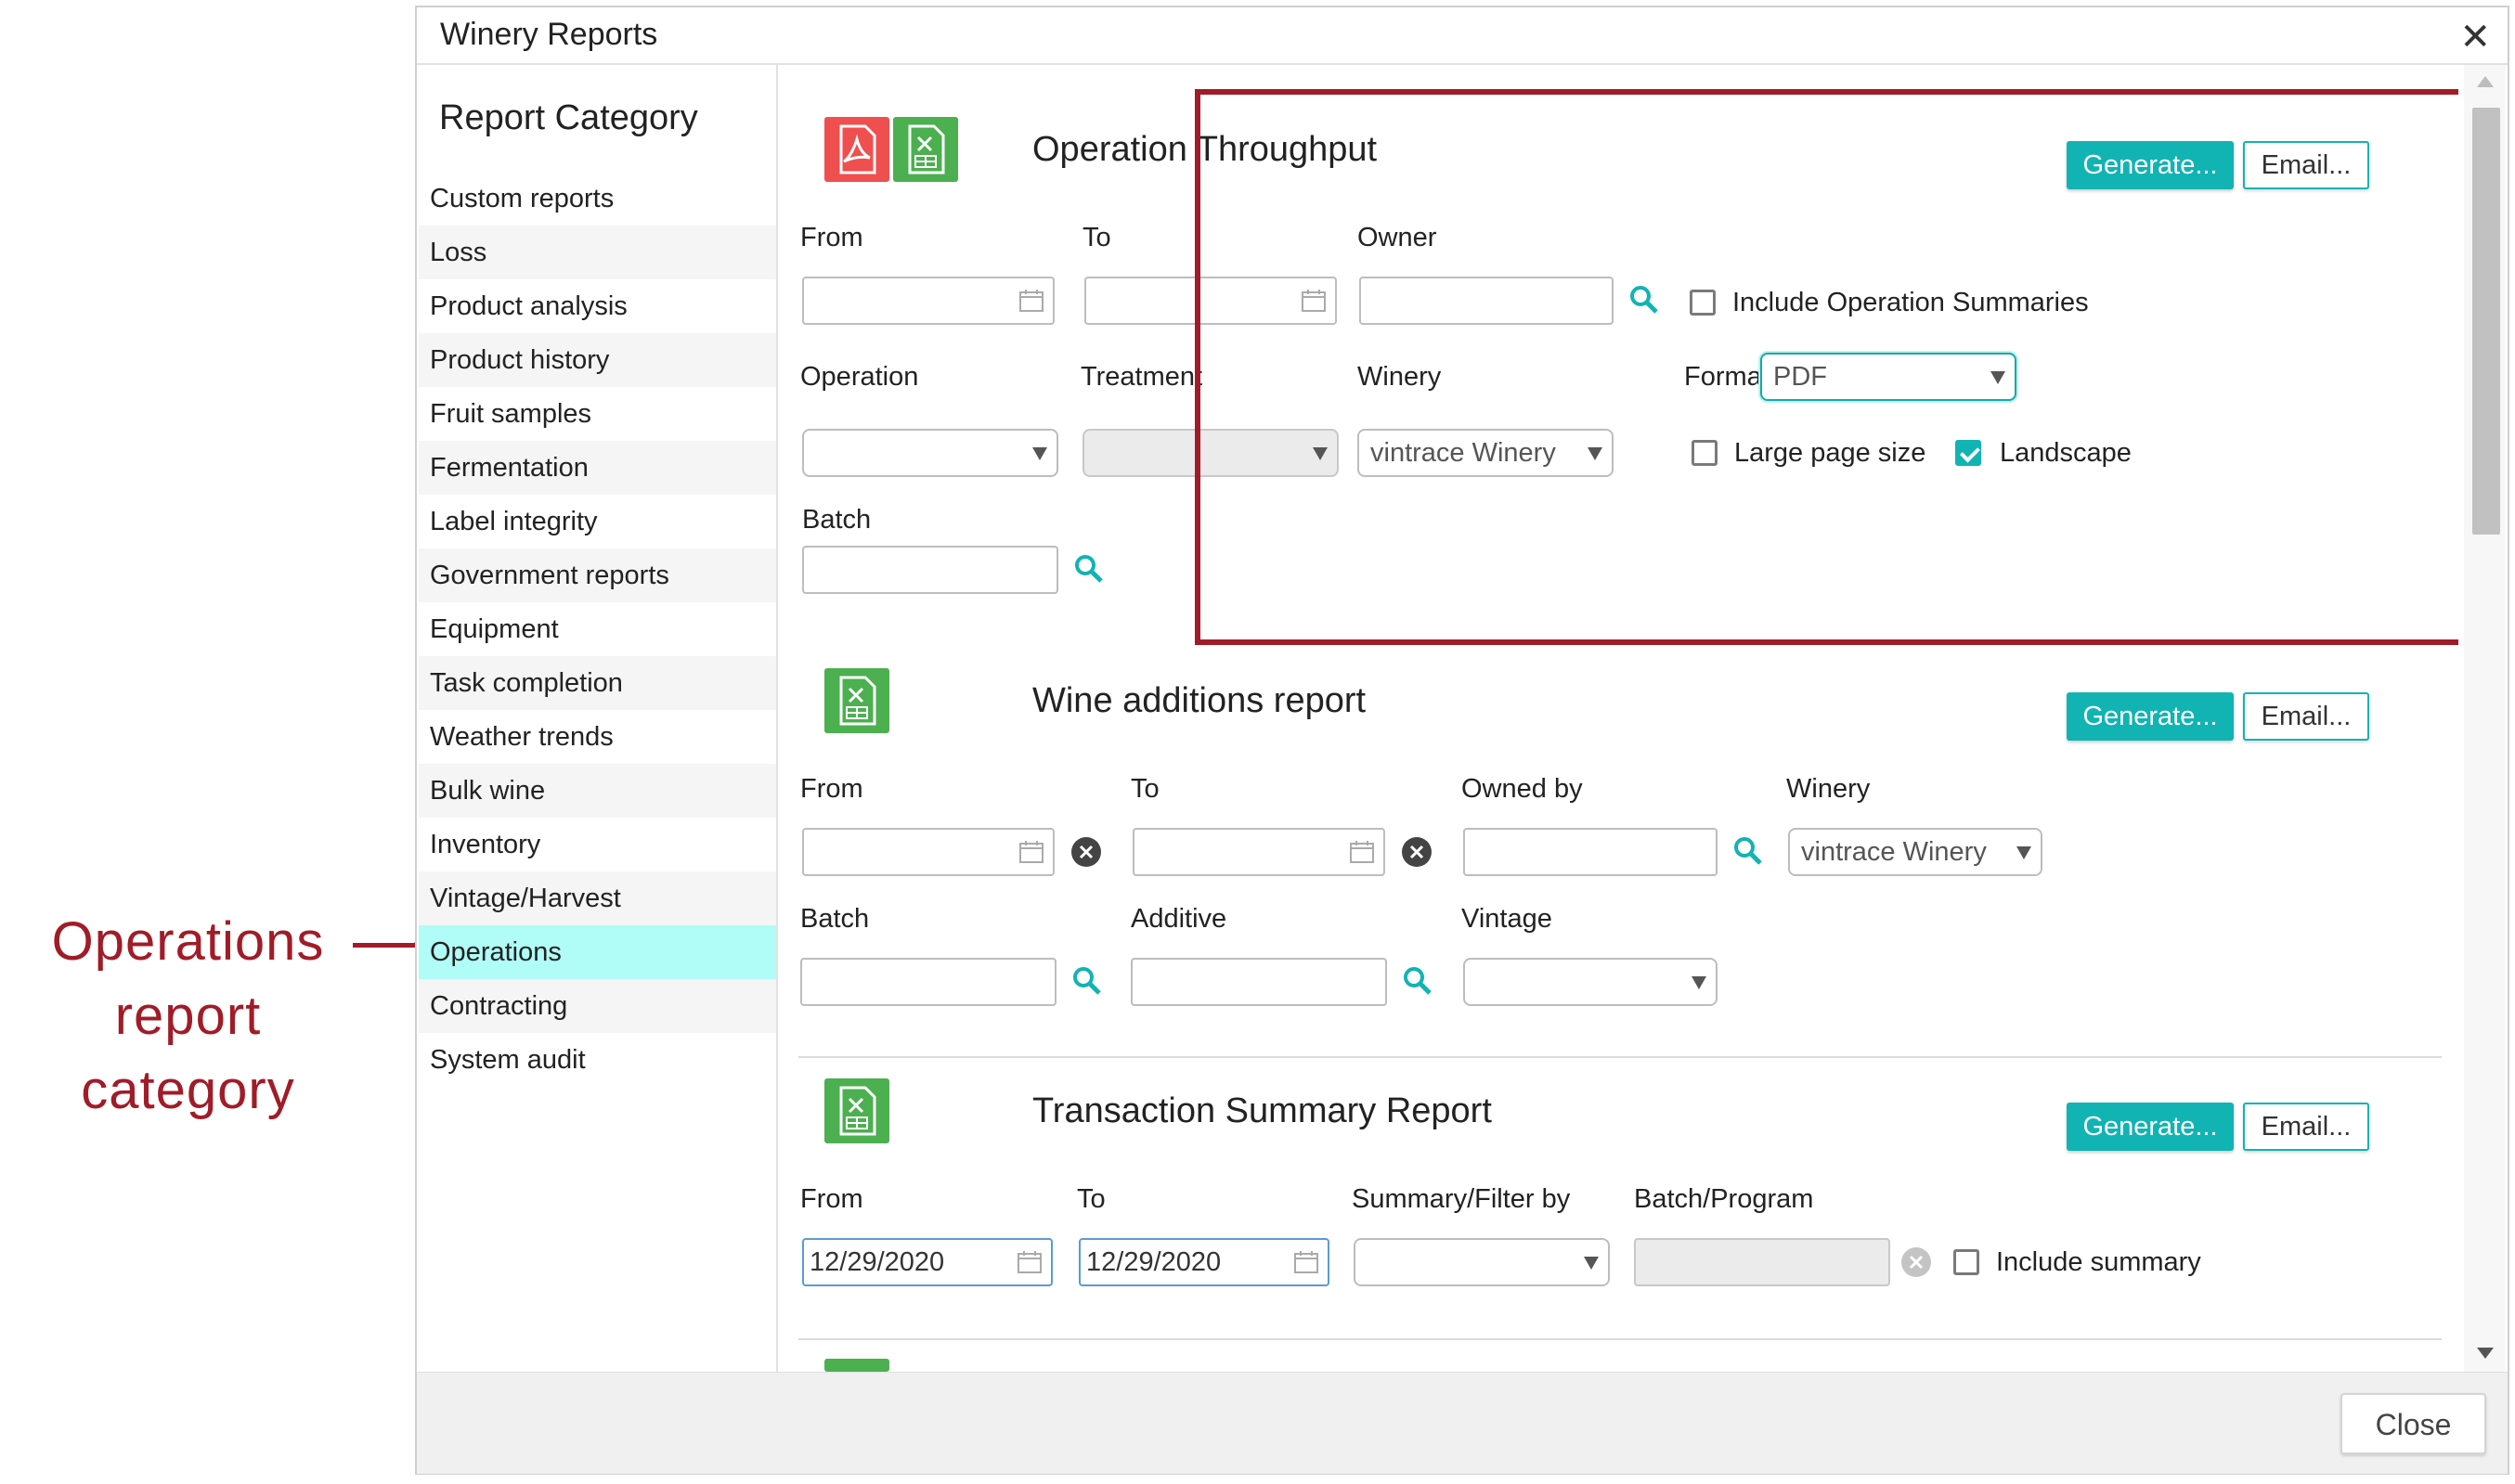 The height and width of the screenshot is (1484, 2515). I want to click on owned-by-label: Owned by, so click(1522, 789).